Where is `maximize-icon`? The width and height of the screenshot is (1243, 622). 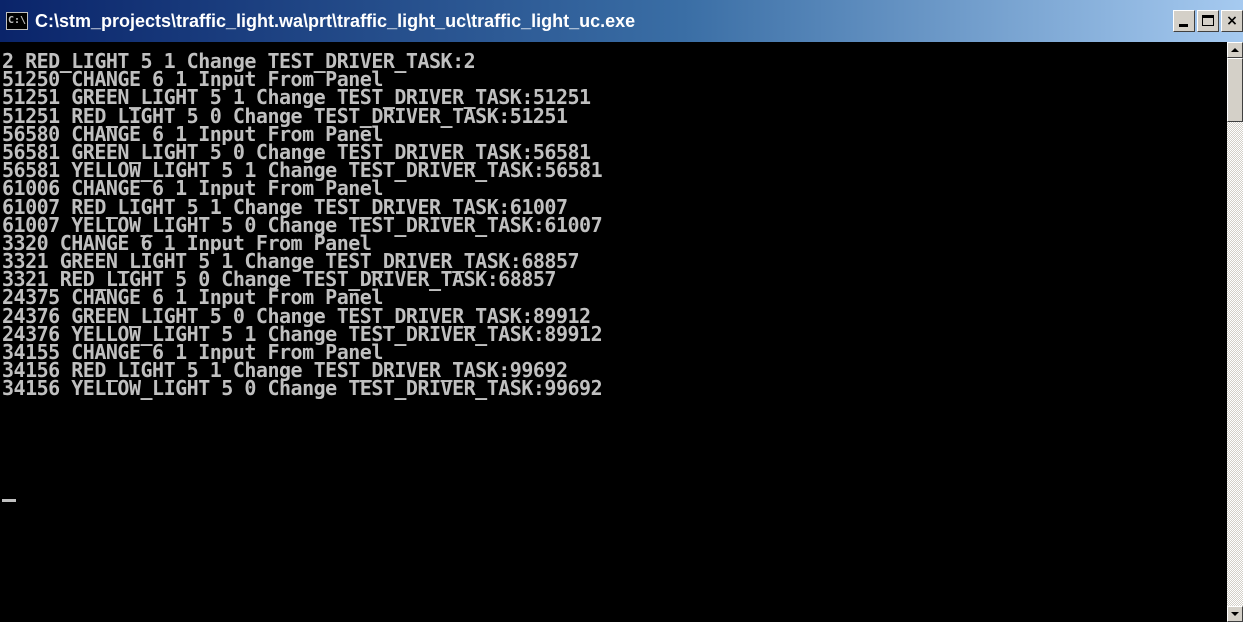 maximize-icon is located at coordinates (1208, 20).